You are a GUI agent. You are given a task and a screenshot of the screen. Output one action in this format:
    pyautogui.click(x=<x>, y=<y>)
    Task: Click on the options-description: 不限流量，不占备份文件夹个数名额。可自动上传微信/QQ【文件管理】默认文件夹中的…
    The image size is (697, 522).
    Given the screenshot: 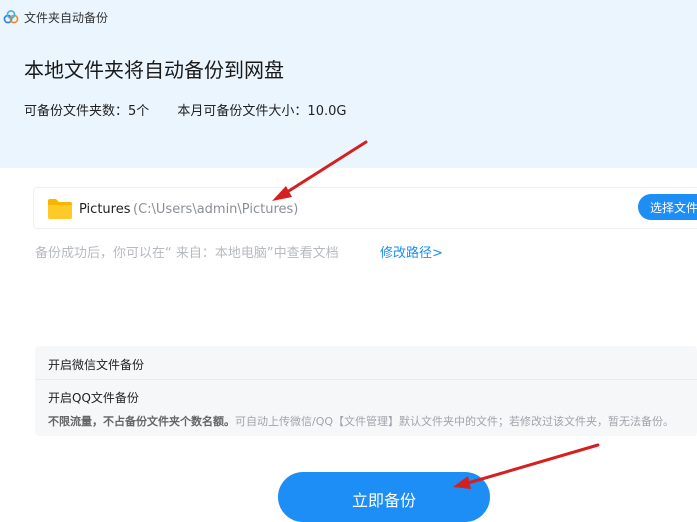 What is the action you would take?
    pyautogui.click(x=361, y=421)
    